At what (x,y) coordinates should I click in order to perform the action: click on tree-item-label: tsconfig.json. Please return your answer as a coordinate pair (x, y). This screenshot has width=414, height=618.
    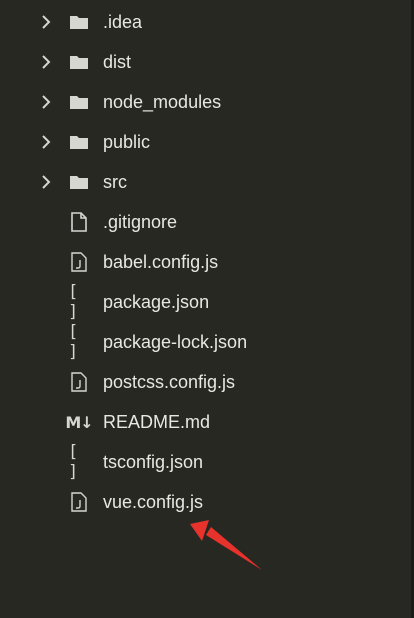
    Looking at the image, I should click on (153, 462).